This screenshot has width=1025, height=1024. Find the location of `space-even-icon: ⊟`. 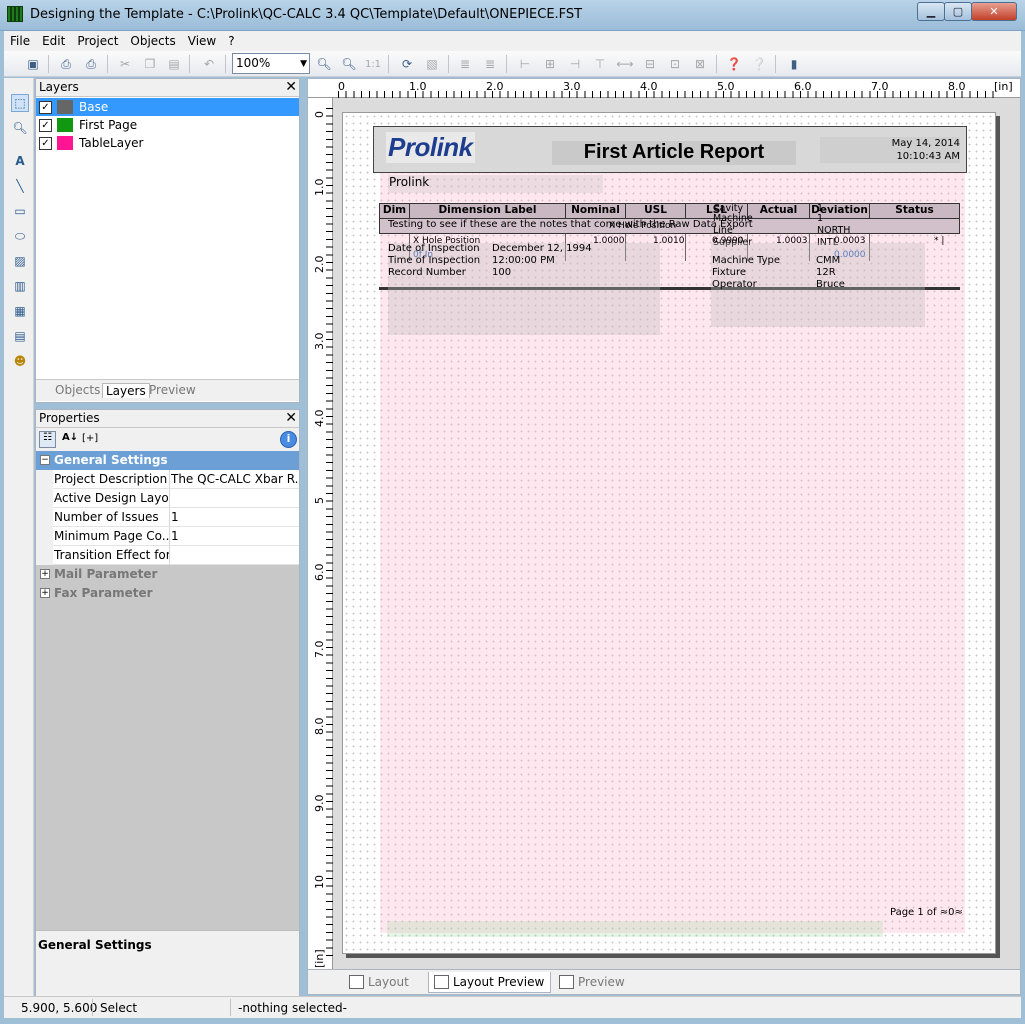

space-even-icon: ⊟ is located at coordinates (650, 64).